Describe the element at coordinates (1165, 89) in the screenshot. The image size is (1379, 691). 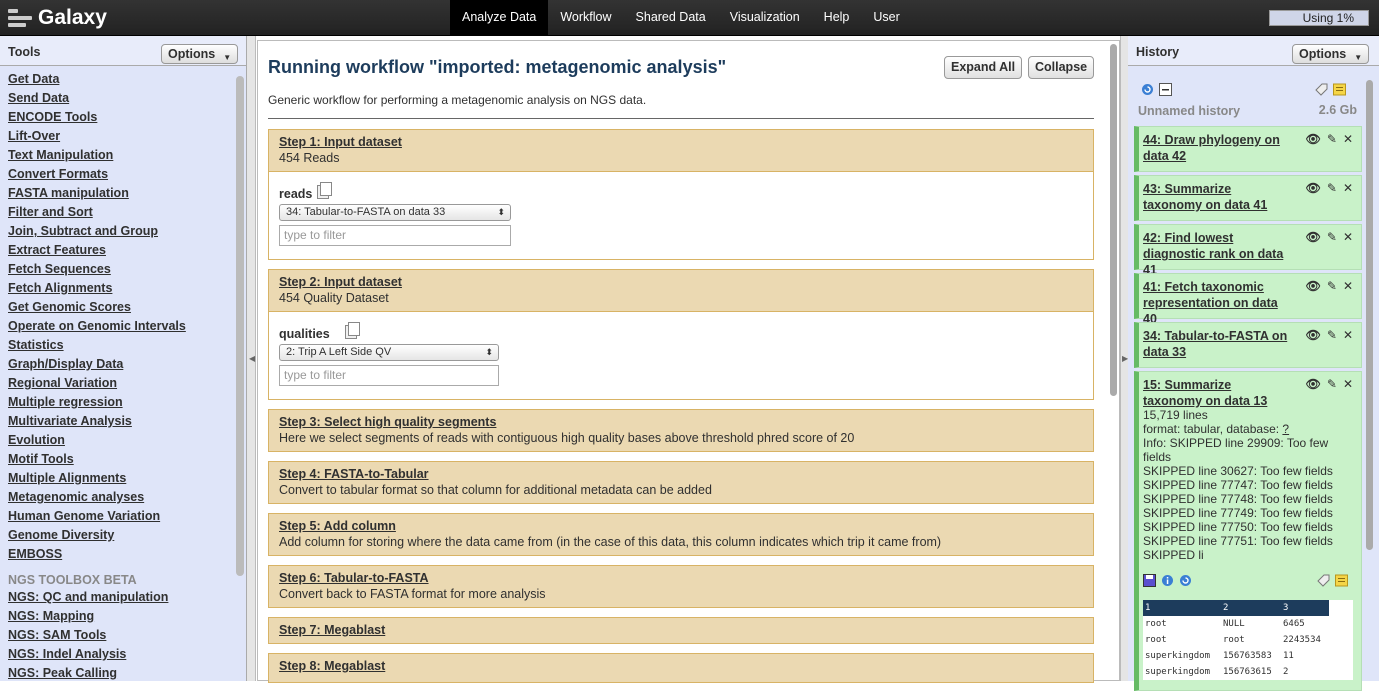
I see `collapse-all-icon` at that location.